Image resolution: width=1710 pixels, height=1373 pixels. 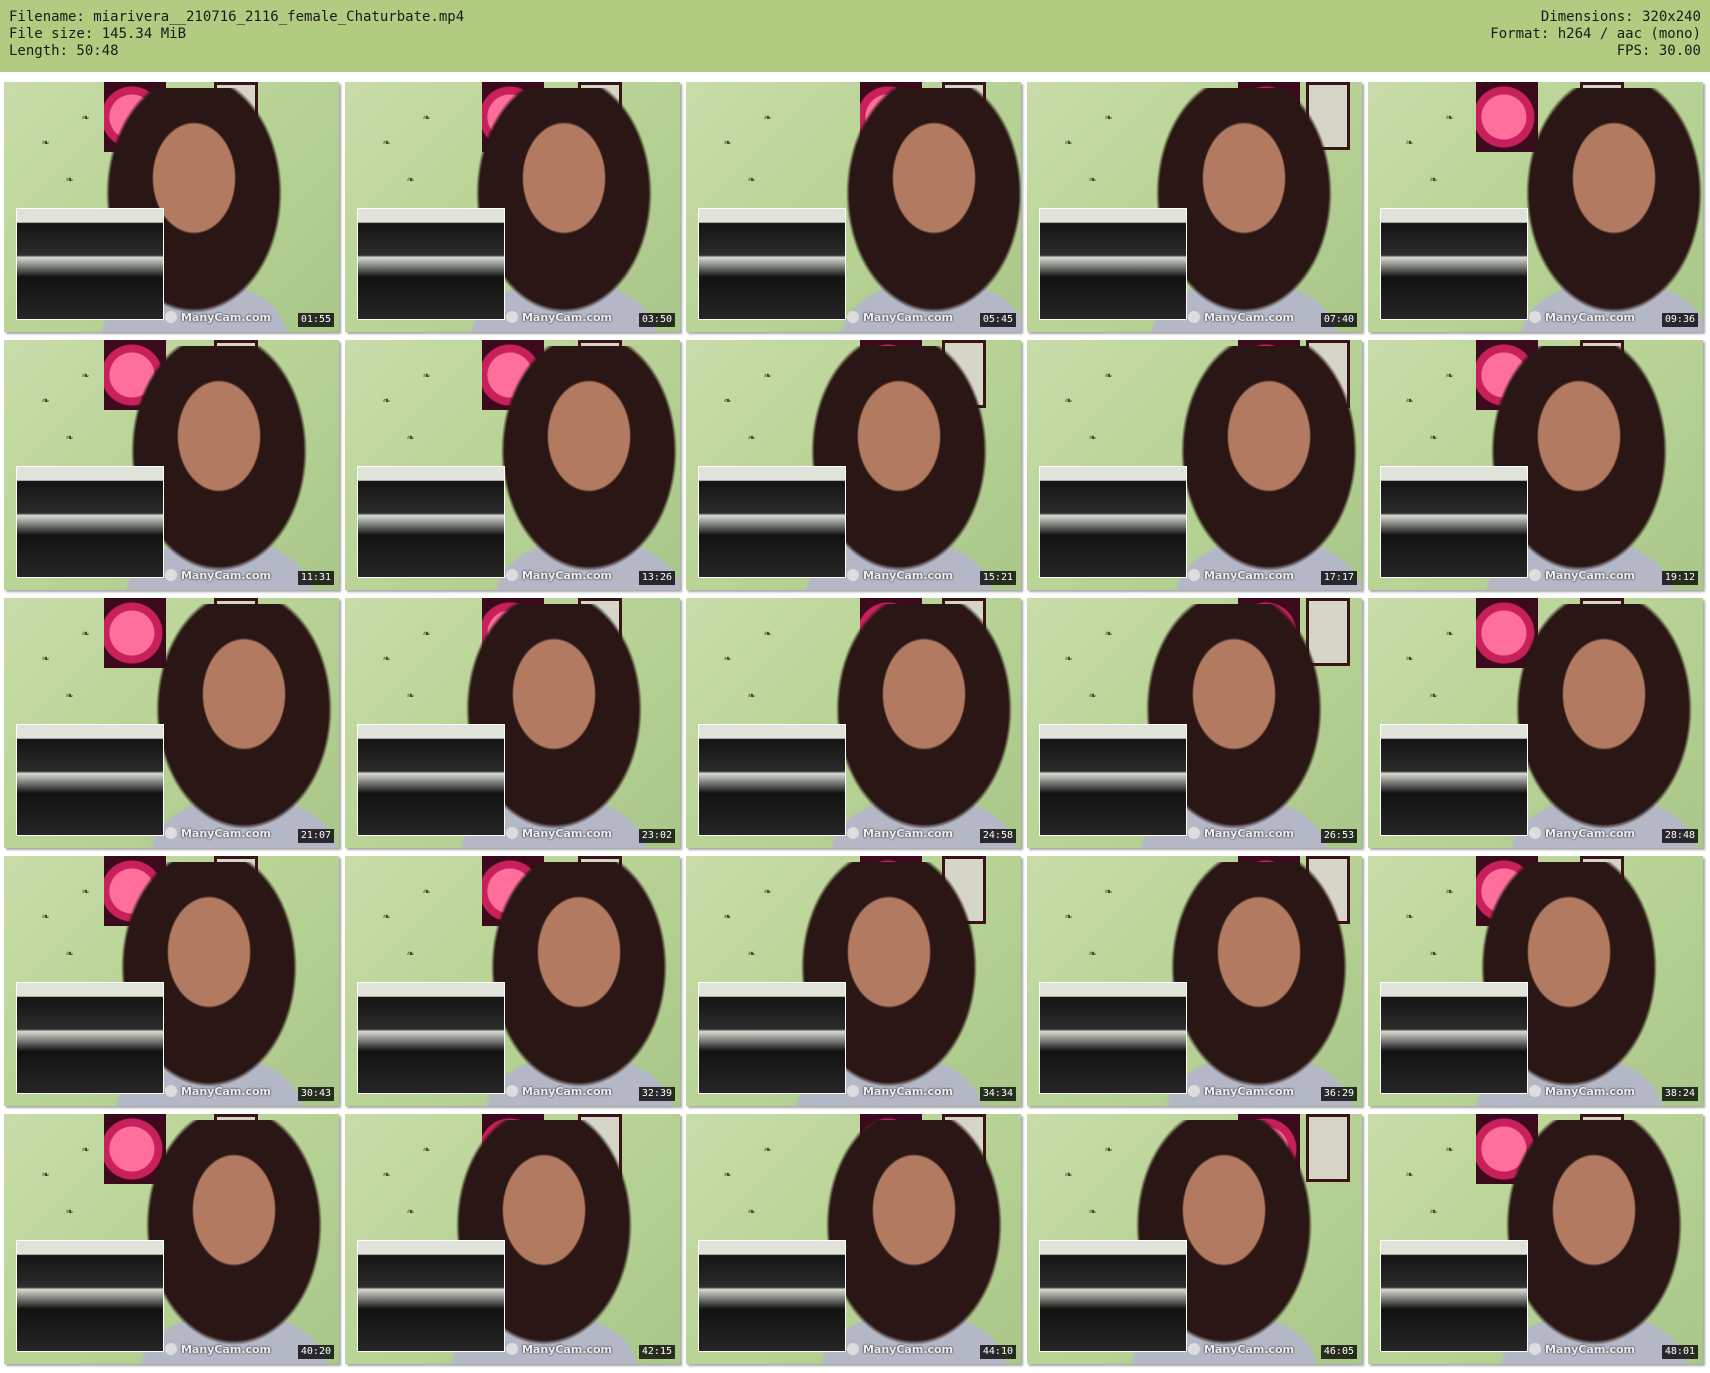 I want to click on thumbnail-timestamp: 48:01, so click(x=1679, y=1352).